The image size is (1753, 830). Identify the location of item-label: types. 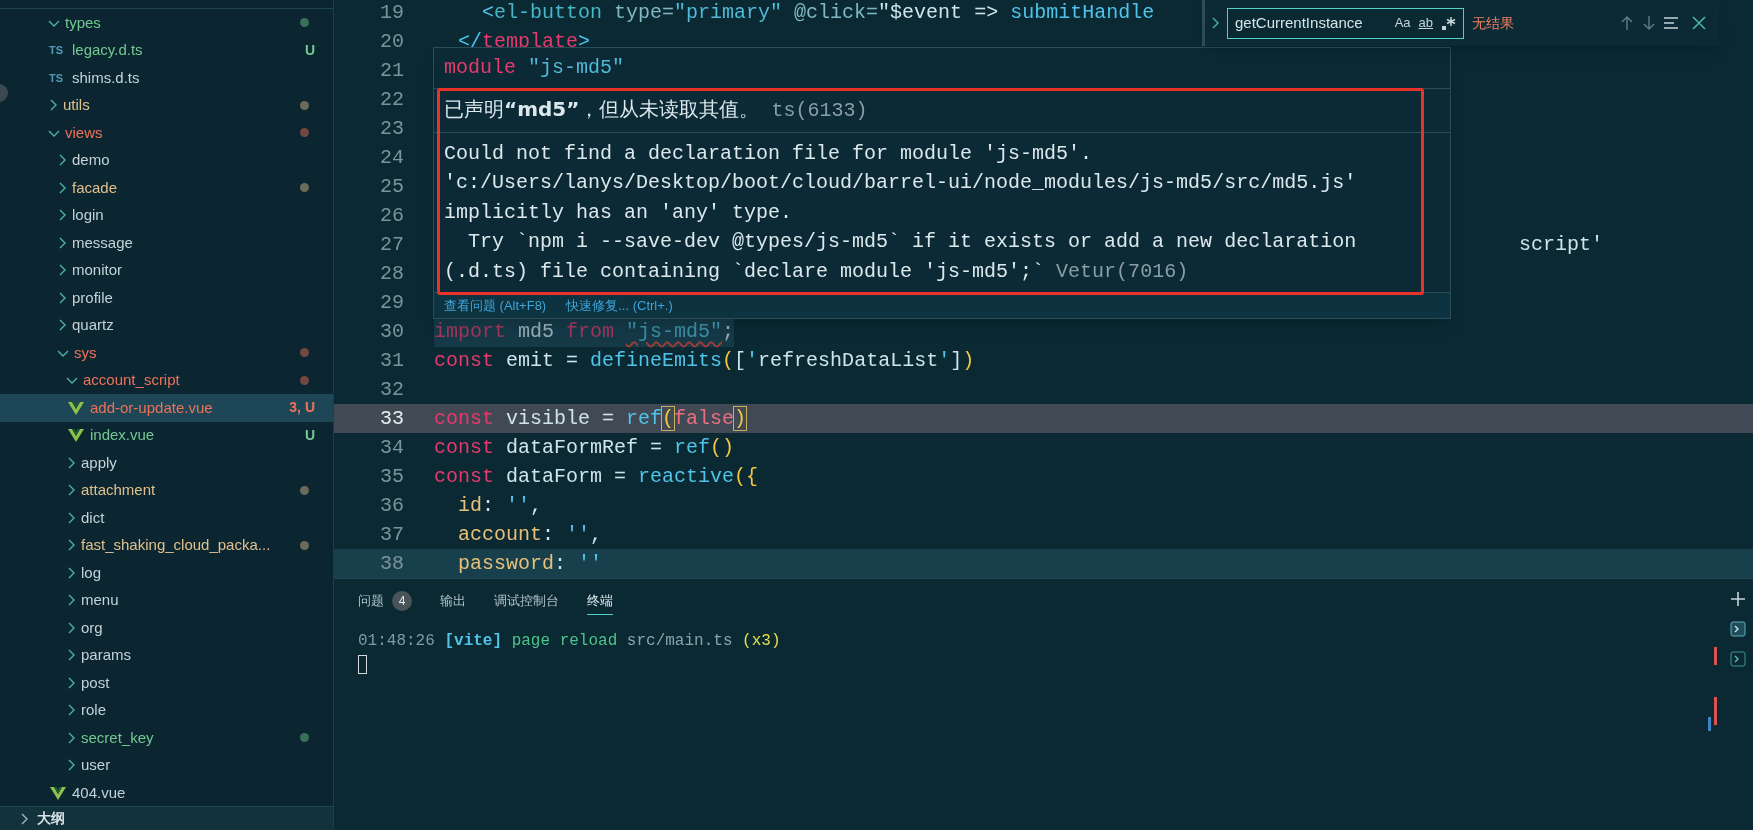
(83, 22).